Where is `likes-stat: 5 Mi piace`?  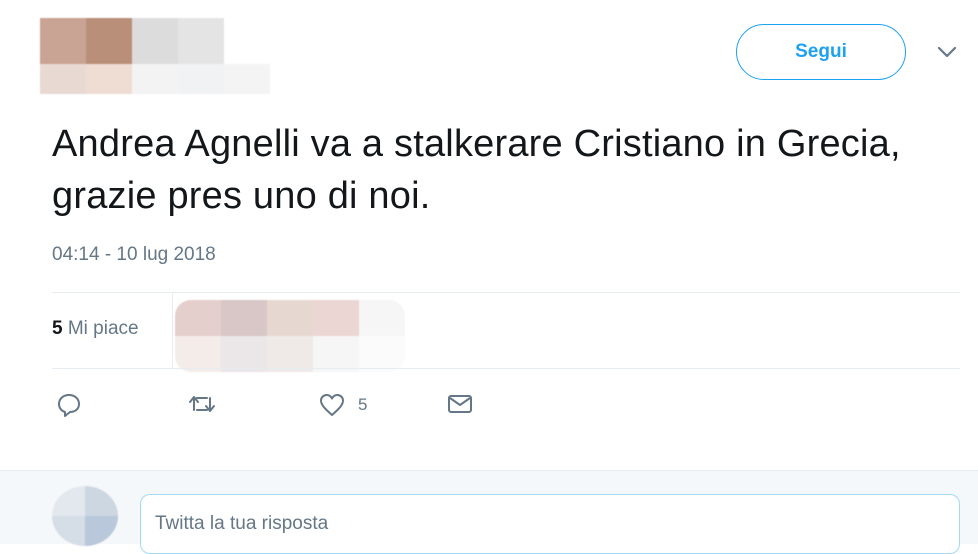 likes-stat: 5 Mi piace is located at coordinates (95, 329).